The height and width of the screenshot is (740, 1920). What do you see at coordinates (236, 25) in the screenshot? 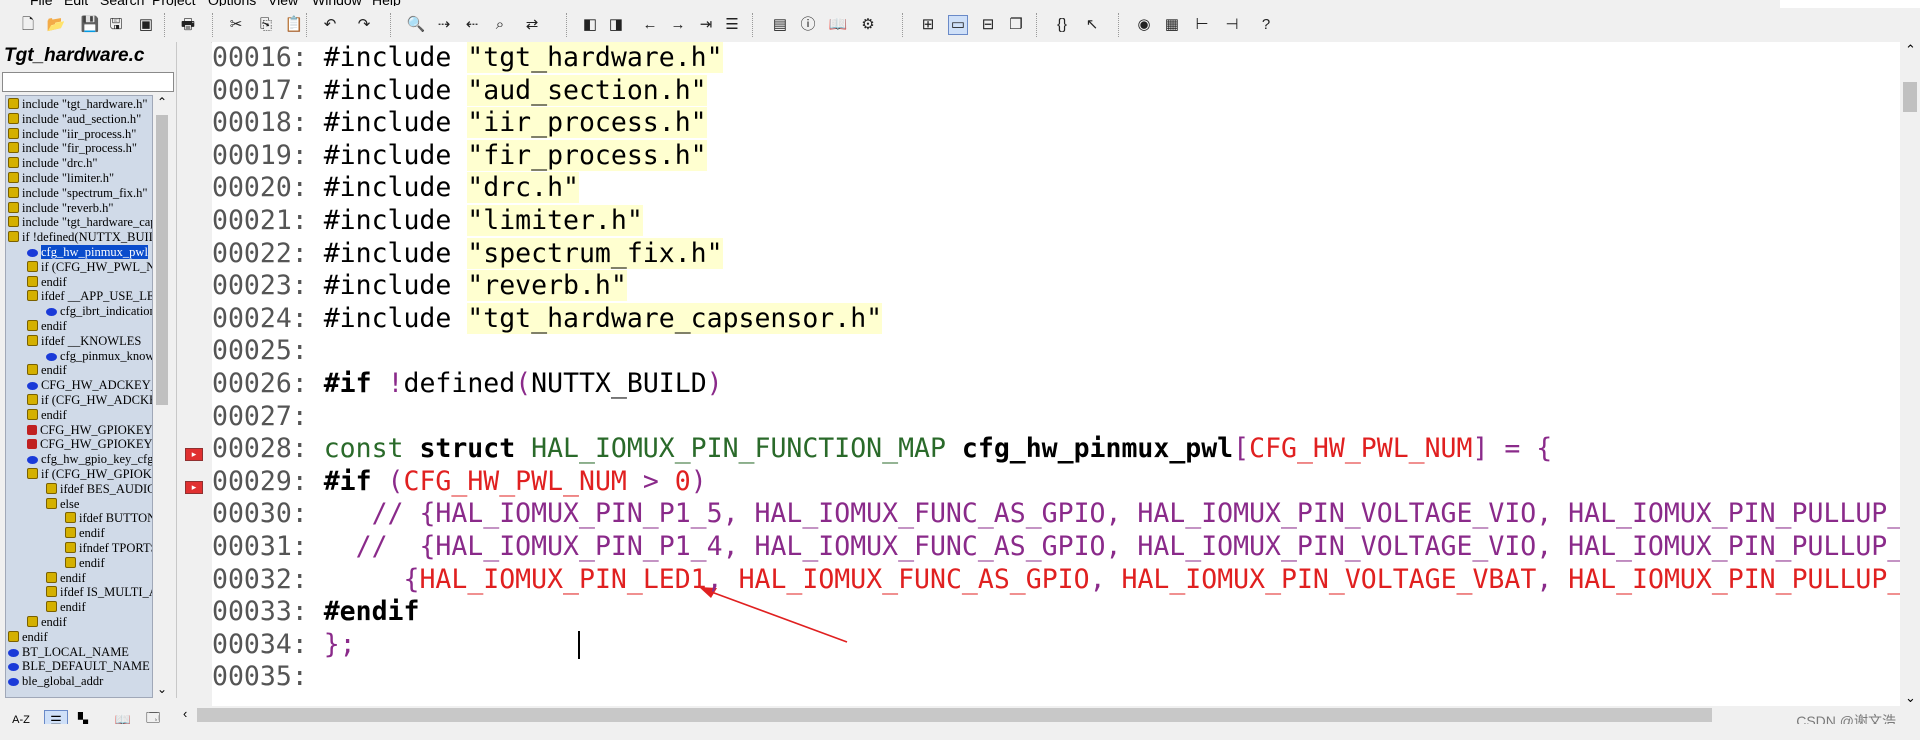
I see `cut-icon: ✂` at bounding box center [236, 25].